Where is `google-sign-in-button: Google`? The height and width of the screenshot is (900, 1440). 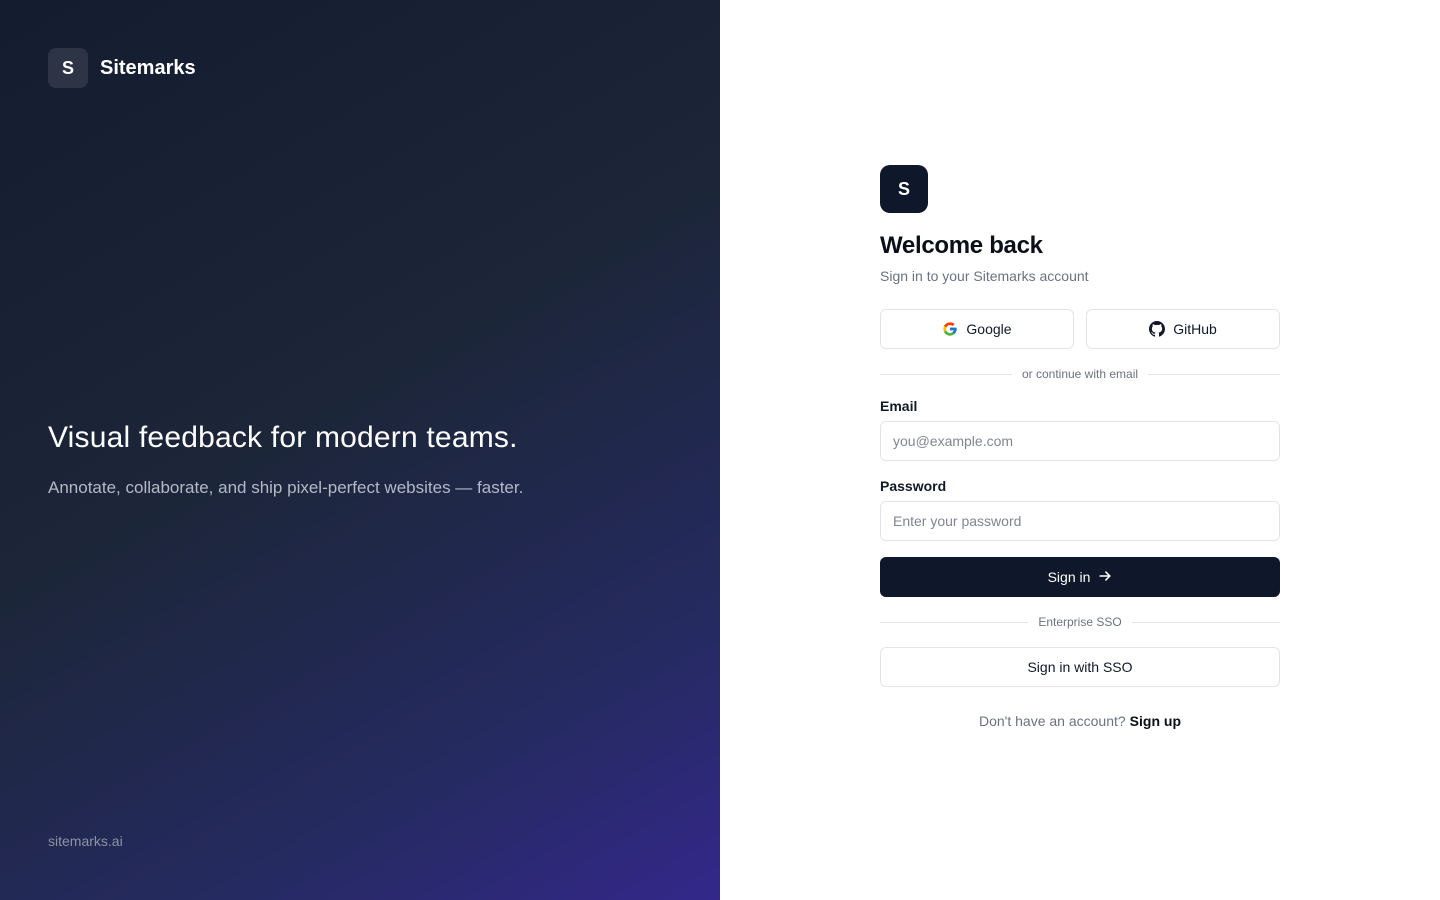 google-sign-in-button: Google is located at coordinates (977, 329).